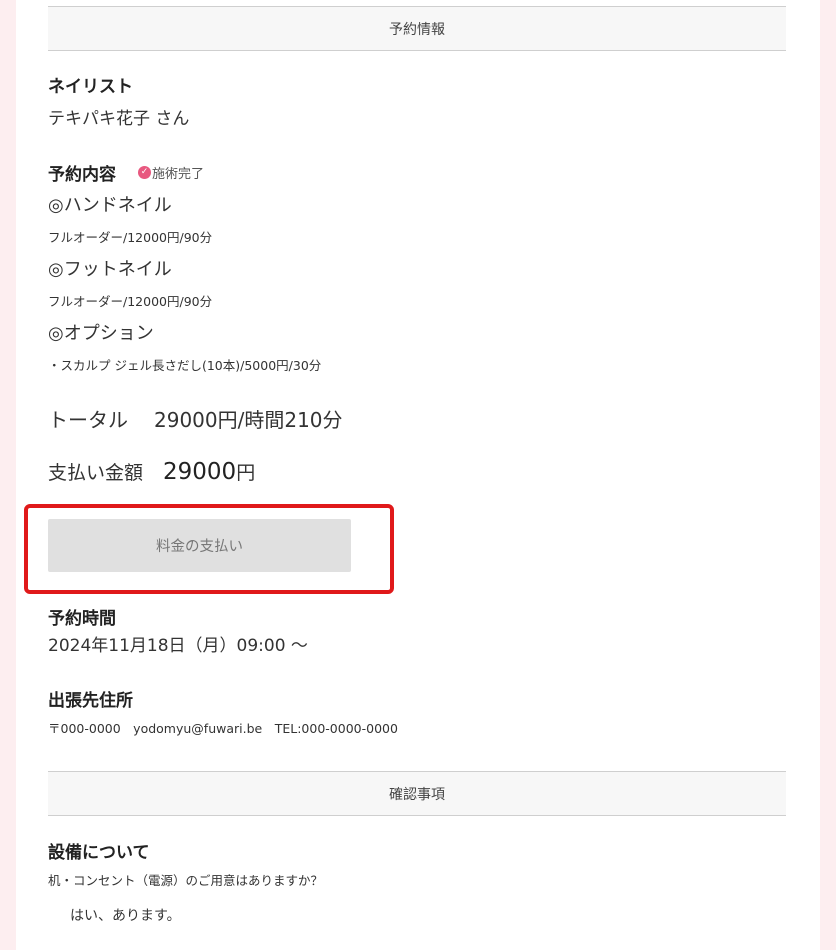 The height and width of the screenshot is (950, 836). Describe the element at coordinates (144, 172) in the screenshot. I see `check-icon: ✓` at that location.